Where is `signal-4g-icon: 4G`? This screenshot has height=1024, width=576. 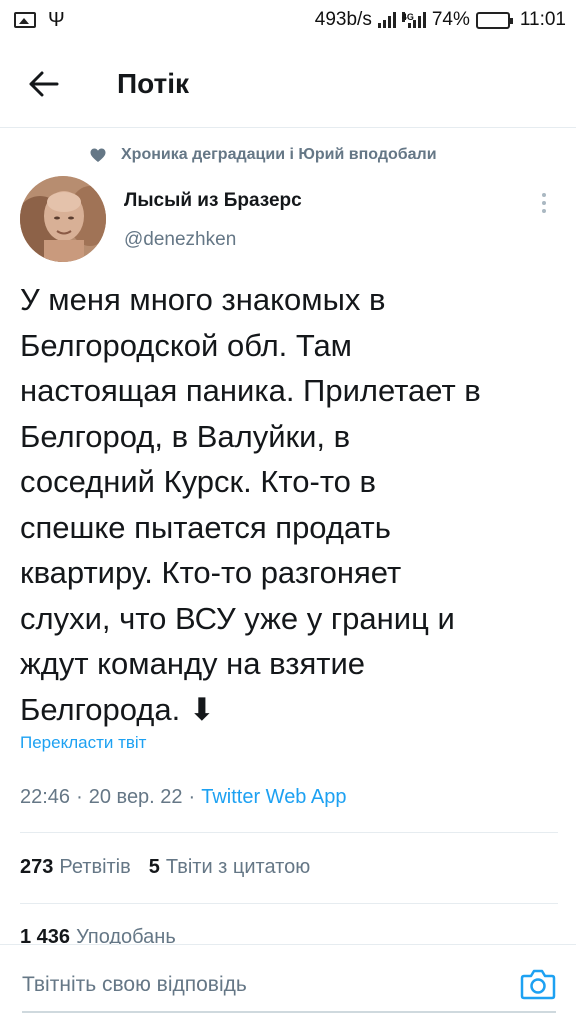
signal-4g-icon: 4G is located at coordinates (413, 20).